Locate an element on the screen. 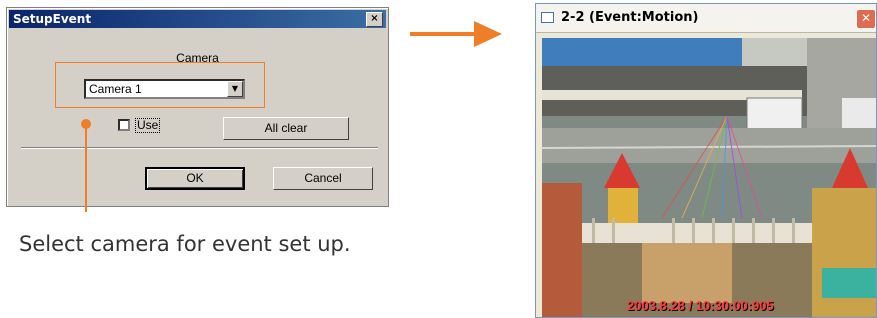 The height and width of the screenshot is (318, 877). instruction-caption: Select camera for event set up. is located at coordinates (185, 244).